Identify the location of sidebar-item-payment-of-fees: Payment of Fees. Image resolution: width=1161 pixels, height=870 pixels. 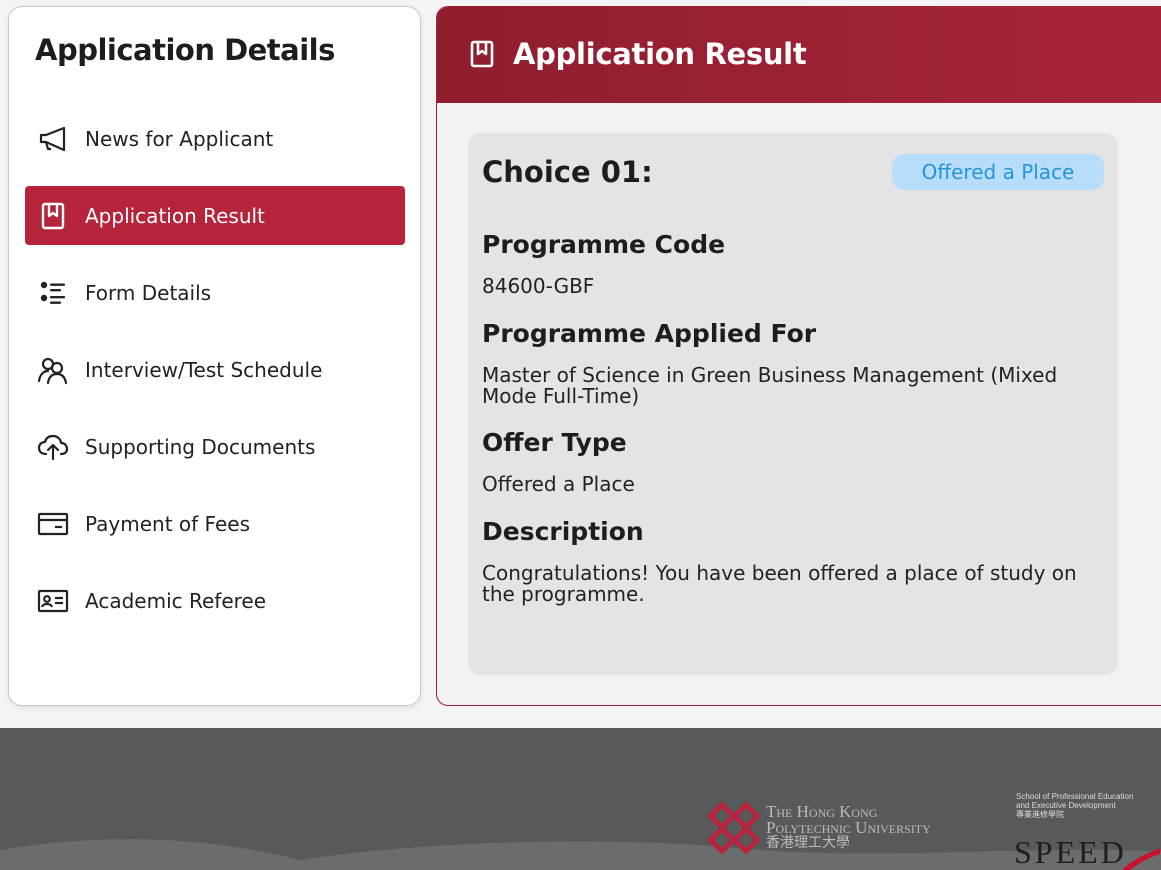
(215, 523).